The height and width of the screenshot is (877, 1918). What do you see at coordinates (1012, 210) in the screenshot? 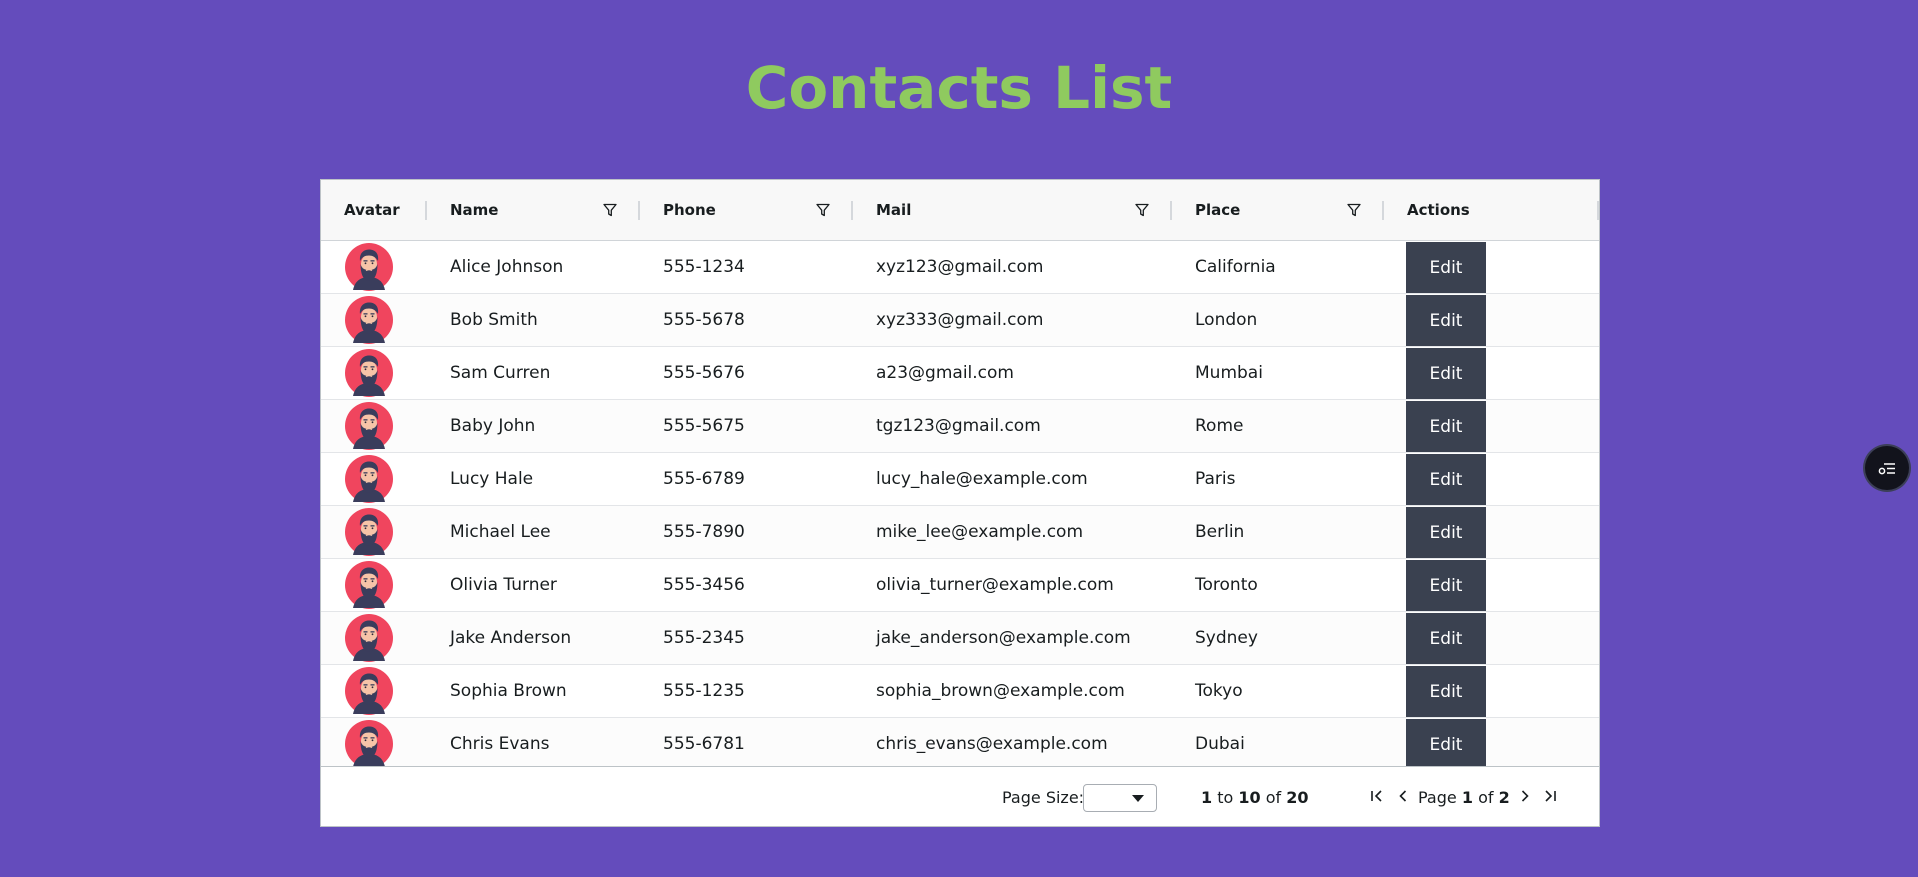
I see `column-header-mail: Mail` at bounding box center [1012, 210].